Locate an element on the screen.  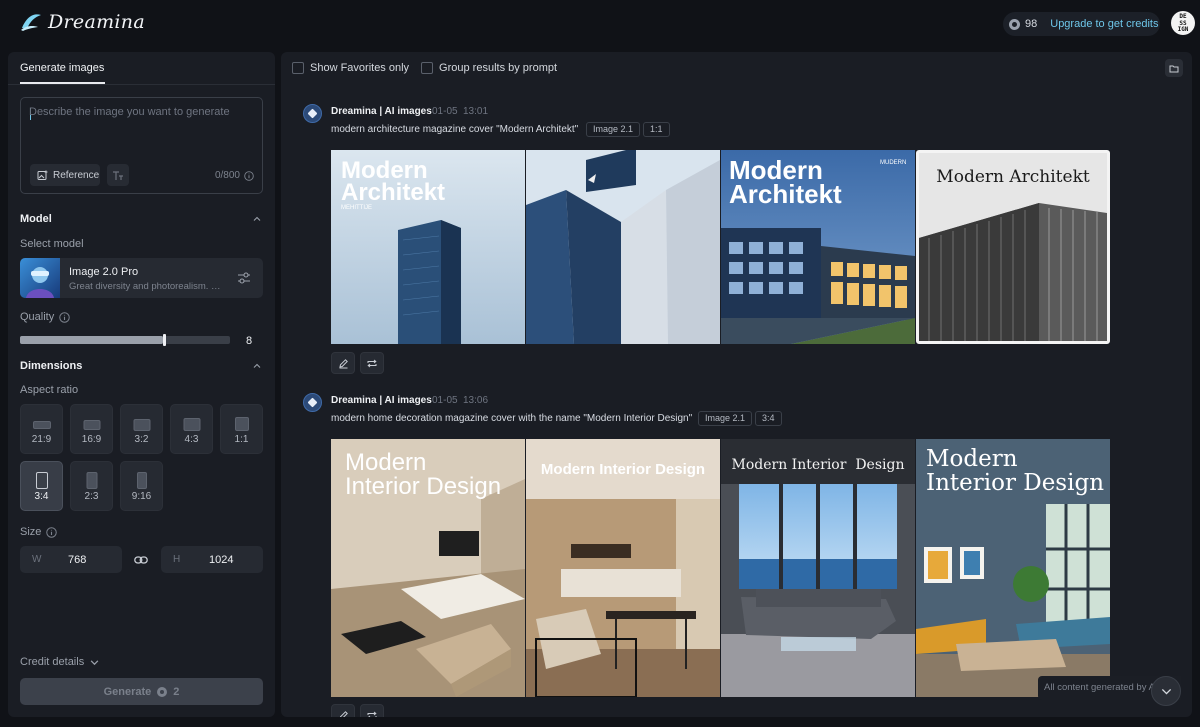
architecture-facade-image is located at coordinates (623, 247).